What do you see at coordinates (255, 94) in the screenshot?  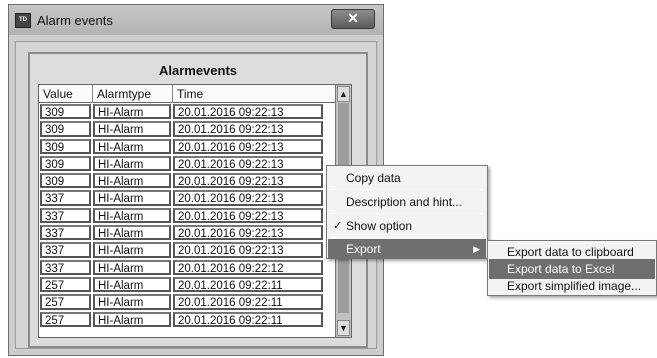 I see `column-header-time: Time` at bounding box center [255, 94].